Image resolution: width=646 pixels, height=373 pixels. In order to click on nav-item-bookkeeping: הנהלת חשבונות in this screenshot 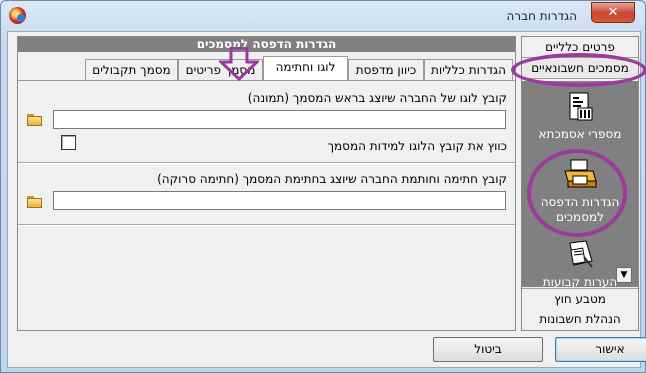, I will do `click(580, 319)`.